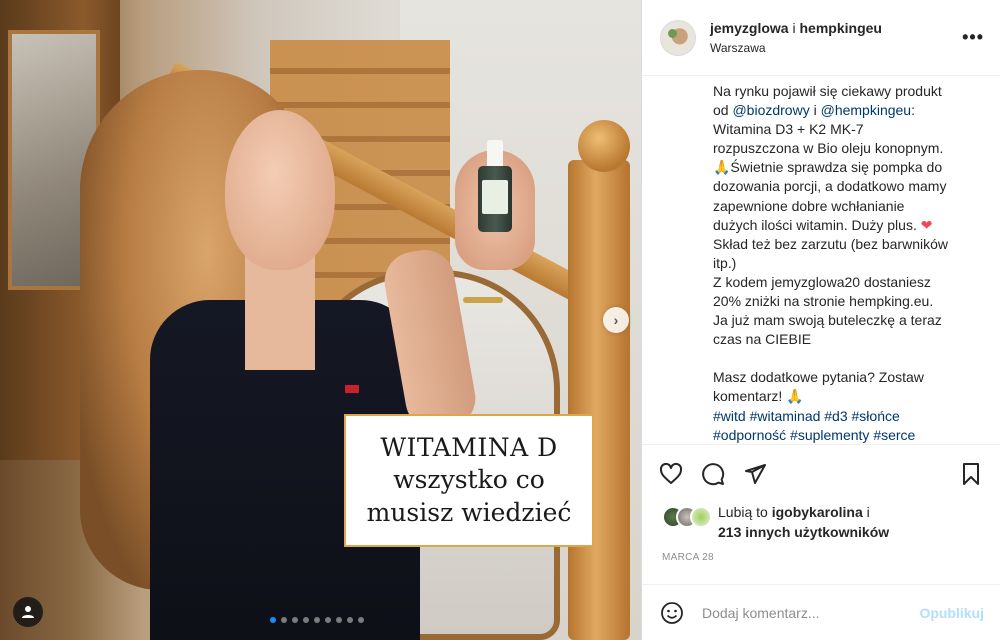 The height and width of the screenshot is (640, 1000). What do you see at coordinates (848, 301) in the screenshot?
I see `caption-line: 20% zniżki na stronie hempking.eu.` at bounding box center [848, 301].